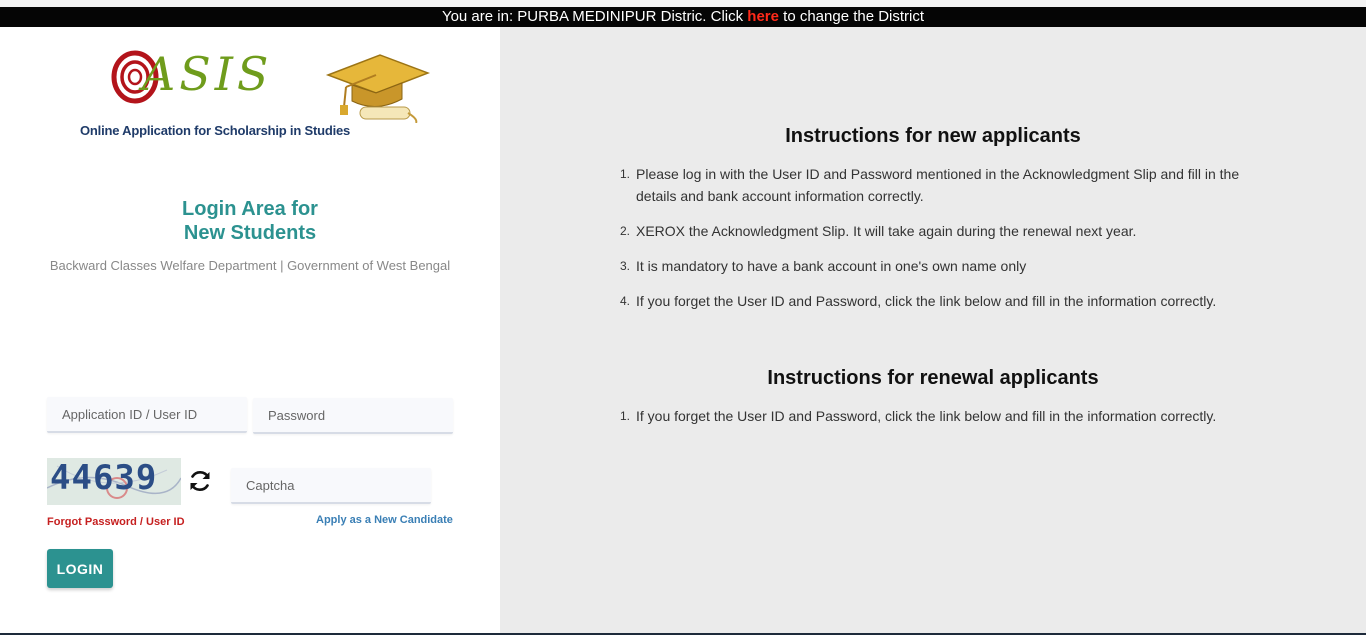 Image resolution: width=1366 pixels, height=635 pixels. I want to click on login-title-line2: New Students, so click(250, 233).